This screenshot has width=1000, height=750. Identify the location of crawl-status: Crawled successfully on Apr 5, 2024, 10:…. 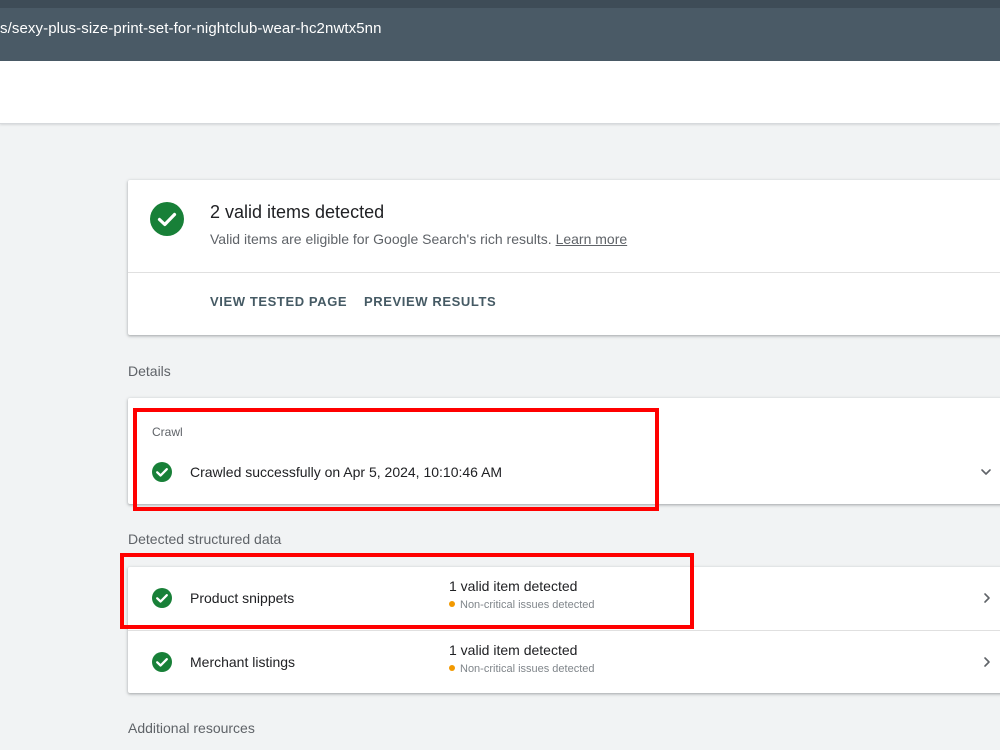
(346, 472).